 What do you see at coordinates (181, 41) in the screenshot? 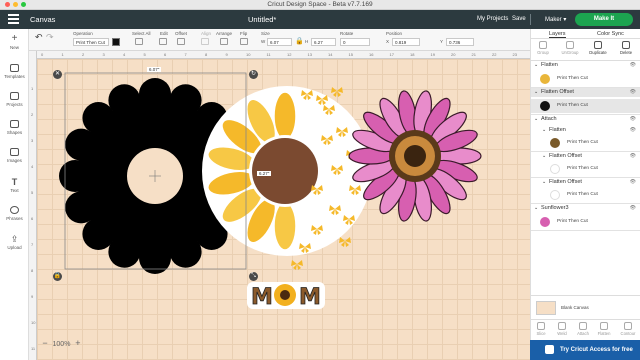
I see `offset-icon` at bounding box center [181, 41].